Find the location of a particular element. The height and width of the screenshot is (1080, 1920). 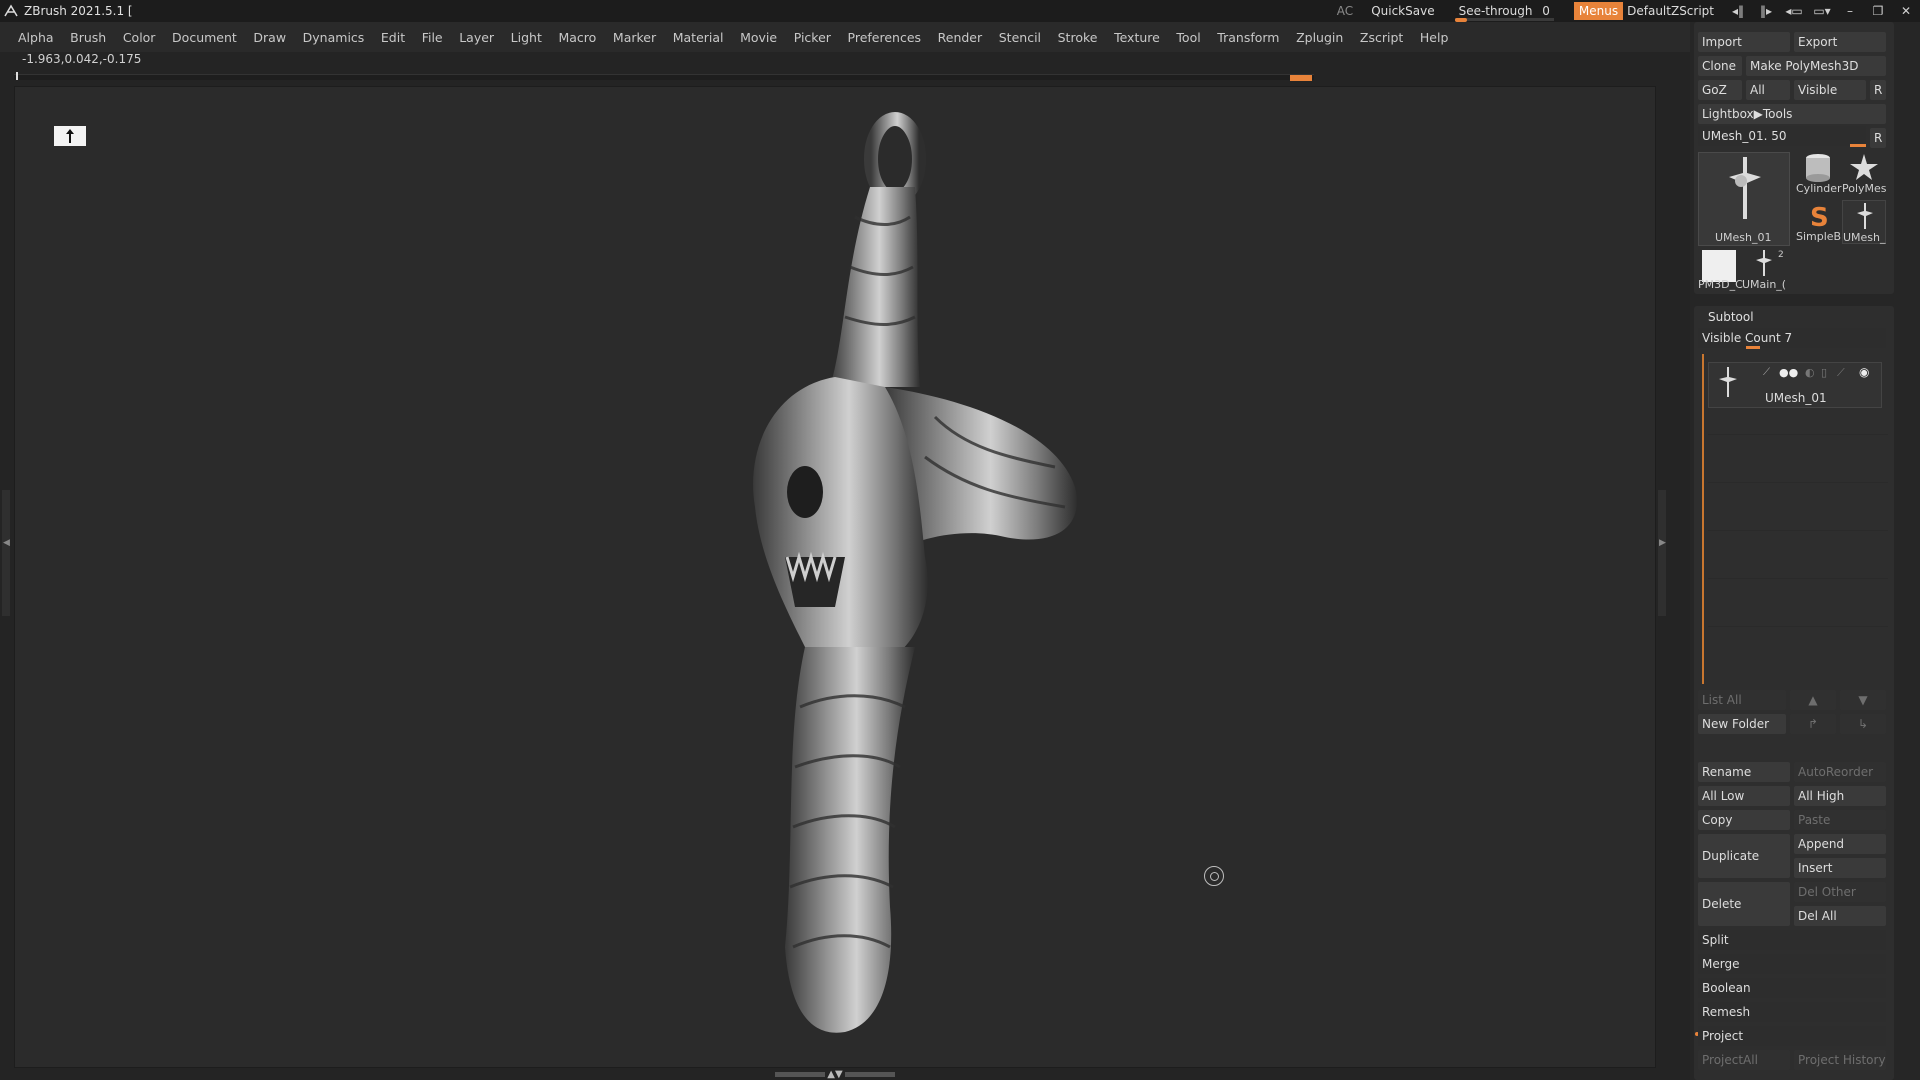

layout-next-icon: ‖▸ is located at coordinates (1766, 11).